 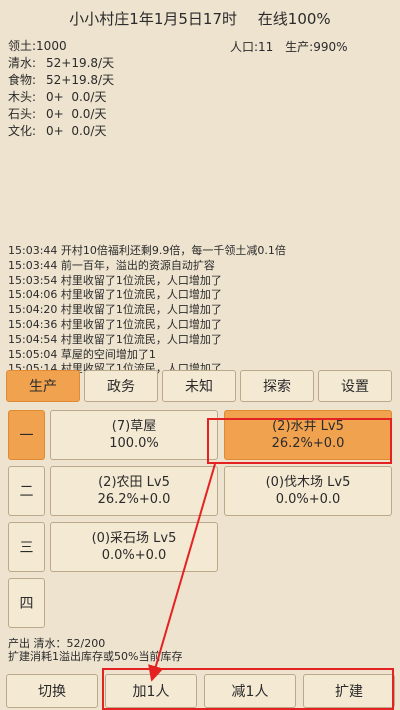 I want to click on log-line: 15:04:36 村里收留了1位流民，人口增加了, so click(x=115, y=324).